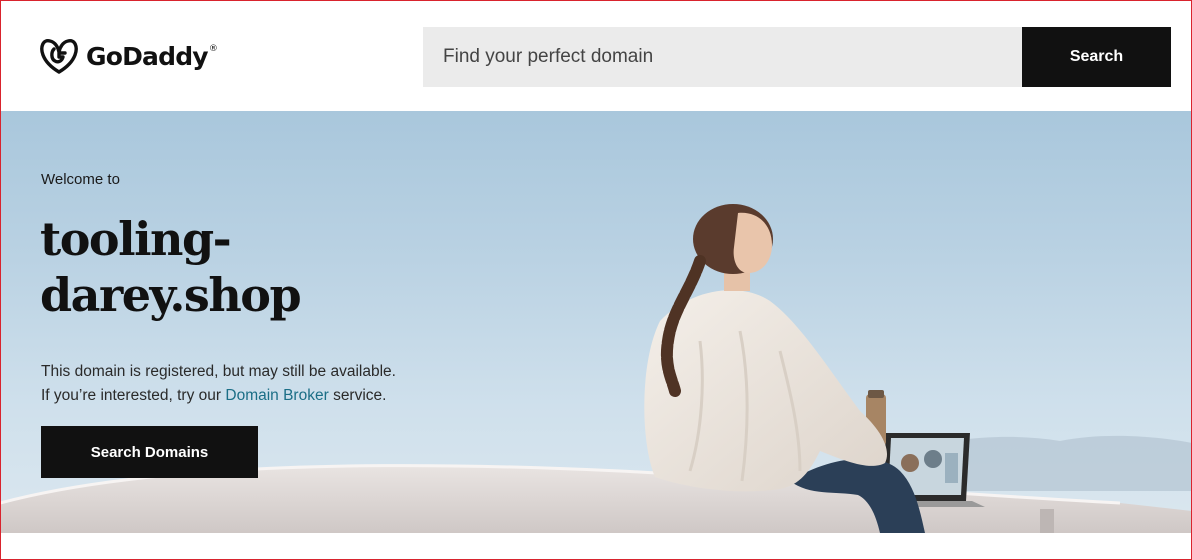  Describe the element at coordinates (171, 267) in the screenshot. I see `domain-name-heading: tooling-darey.shop` at that location.